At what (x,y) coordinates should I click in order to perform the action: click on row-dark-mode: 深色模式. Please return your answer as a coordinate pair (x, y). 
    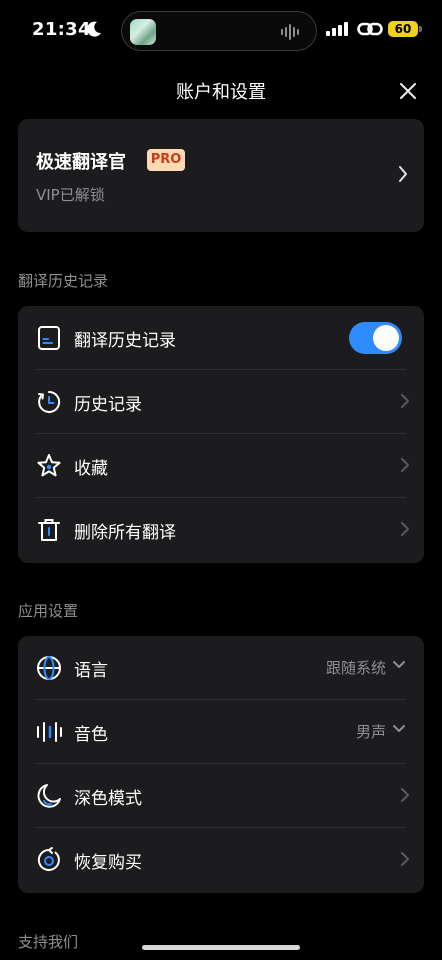
    Looking at the image, I should click on (221, 796).